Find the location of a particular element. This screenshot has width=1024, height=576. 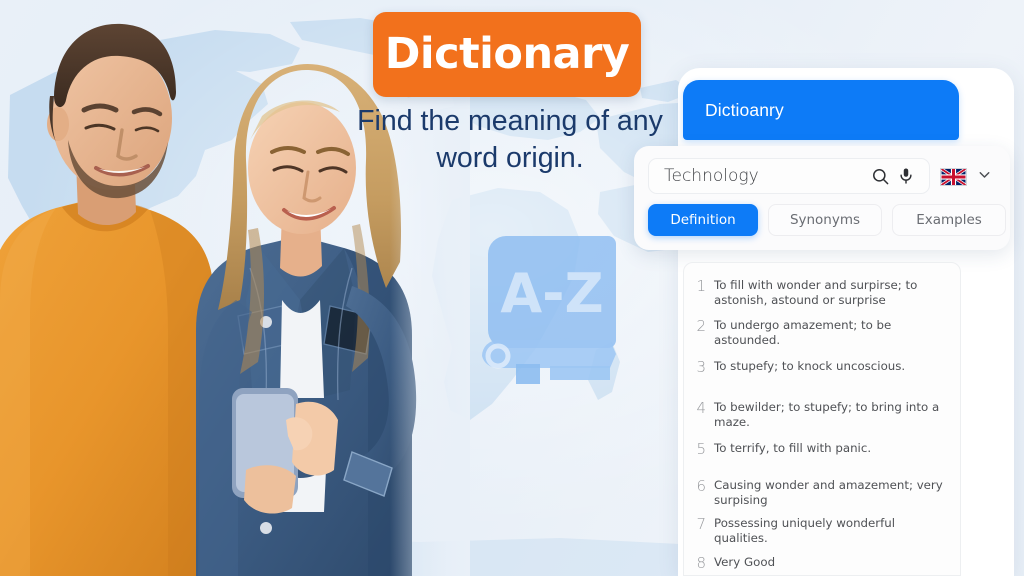

tab-synonyms-label: Synonyms is located at coordinates (825, 220).